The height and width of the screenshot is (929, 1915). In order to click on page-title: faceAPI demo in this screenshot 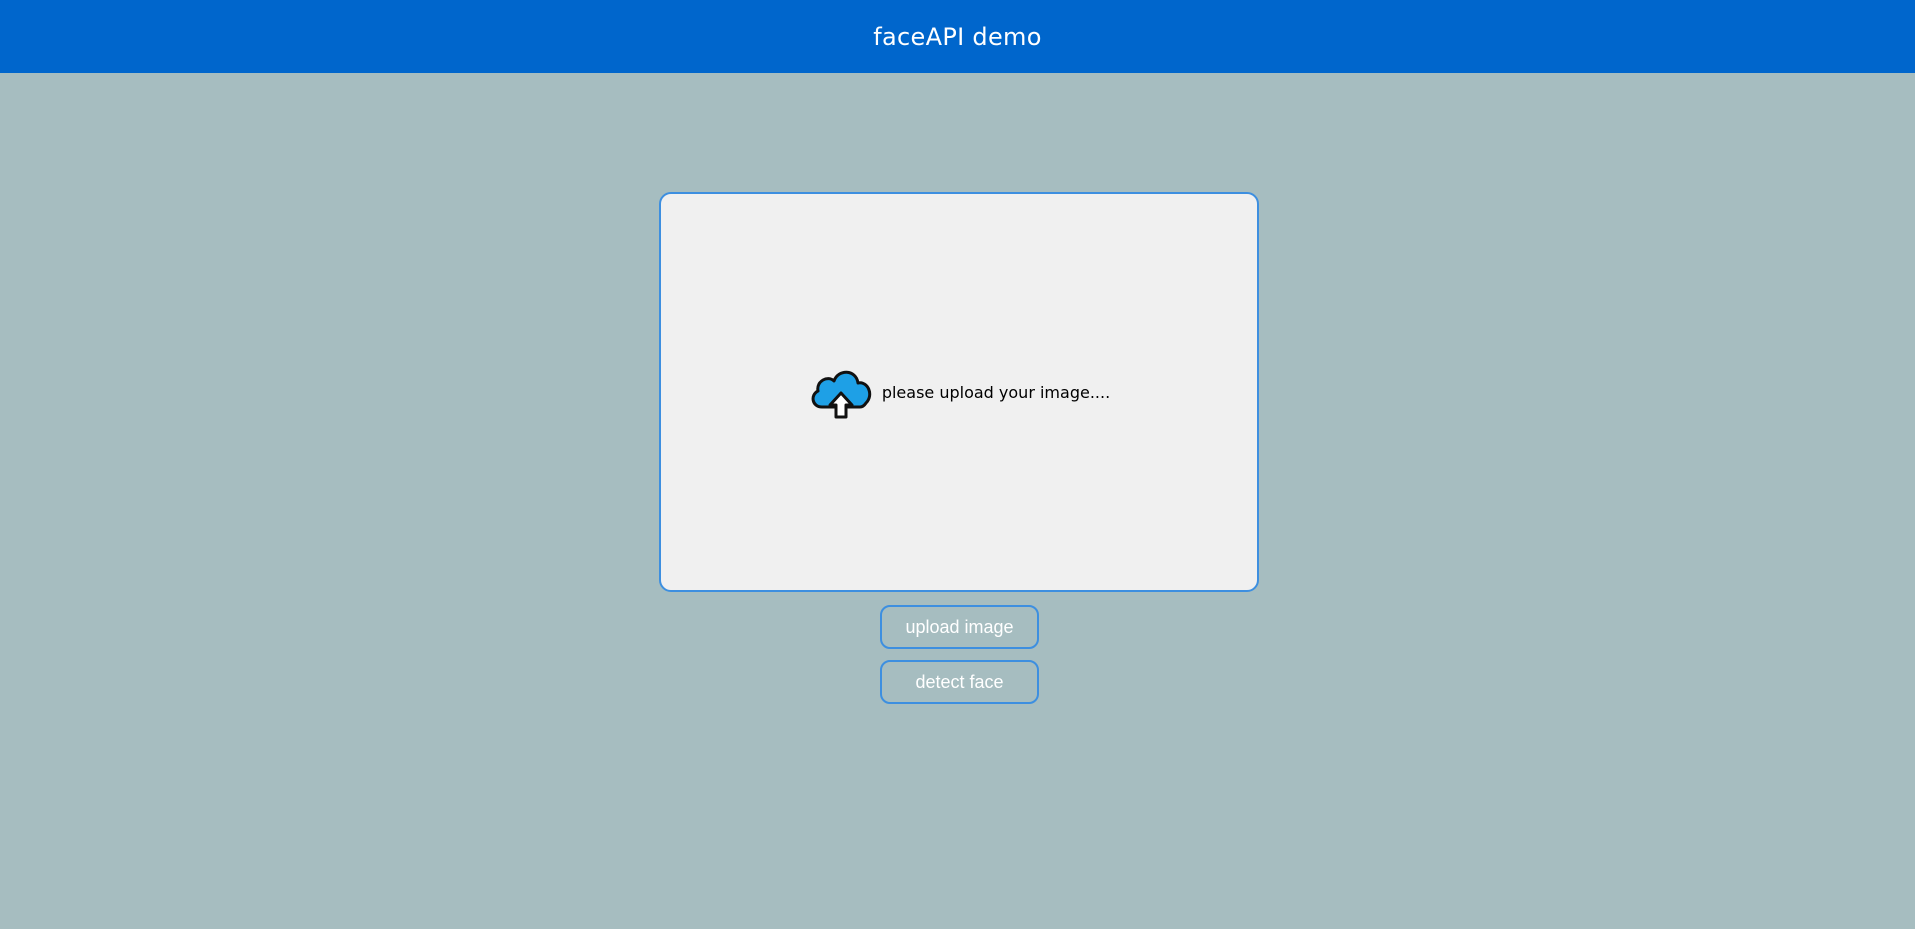, I will do `click(957, 36)`.